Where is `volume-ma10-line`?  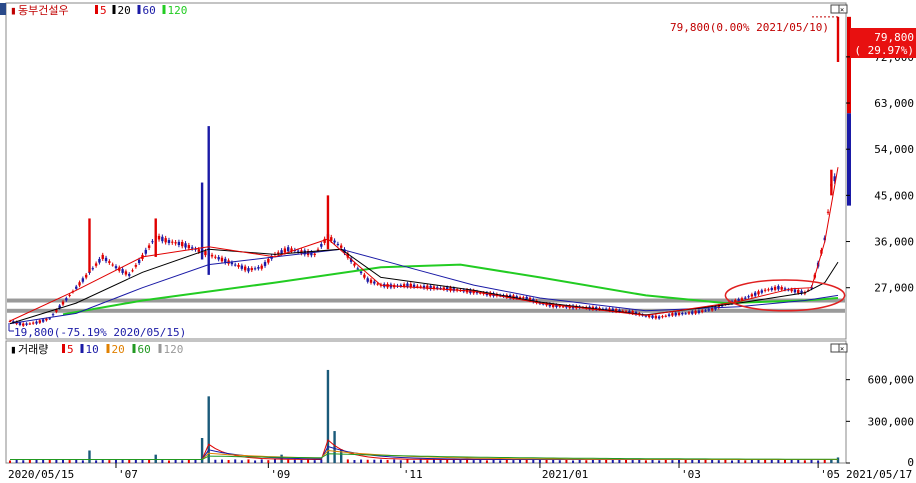
volume-ma10-line is located at coordinates (424, 452).